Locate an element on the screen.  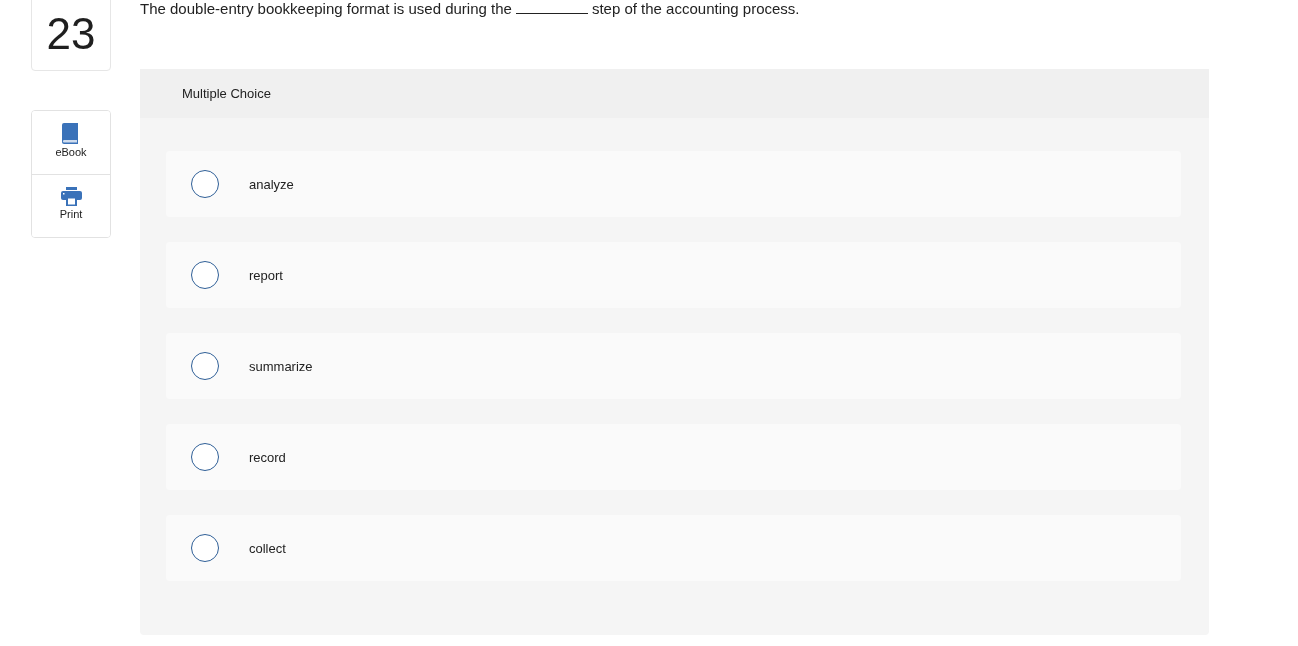
question-text: step of the accounting process. is located at coordinates (695, 8).